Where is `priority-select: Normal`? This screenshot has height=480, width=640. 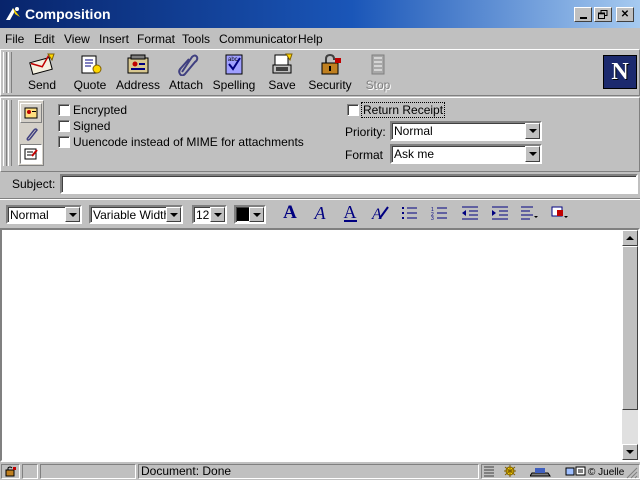
priority-select: Normal is located at coordinates (466, 131).